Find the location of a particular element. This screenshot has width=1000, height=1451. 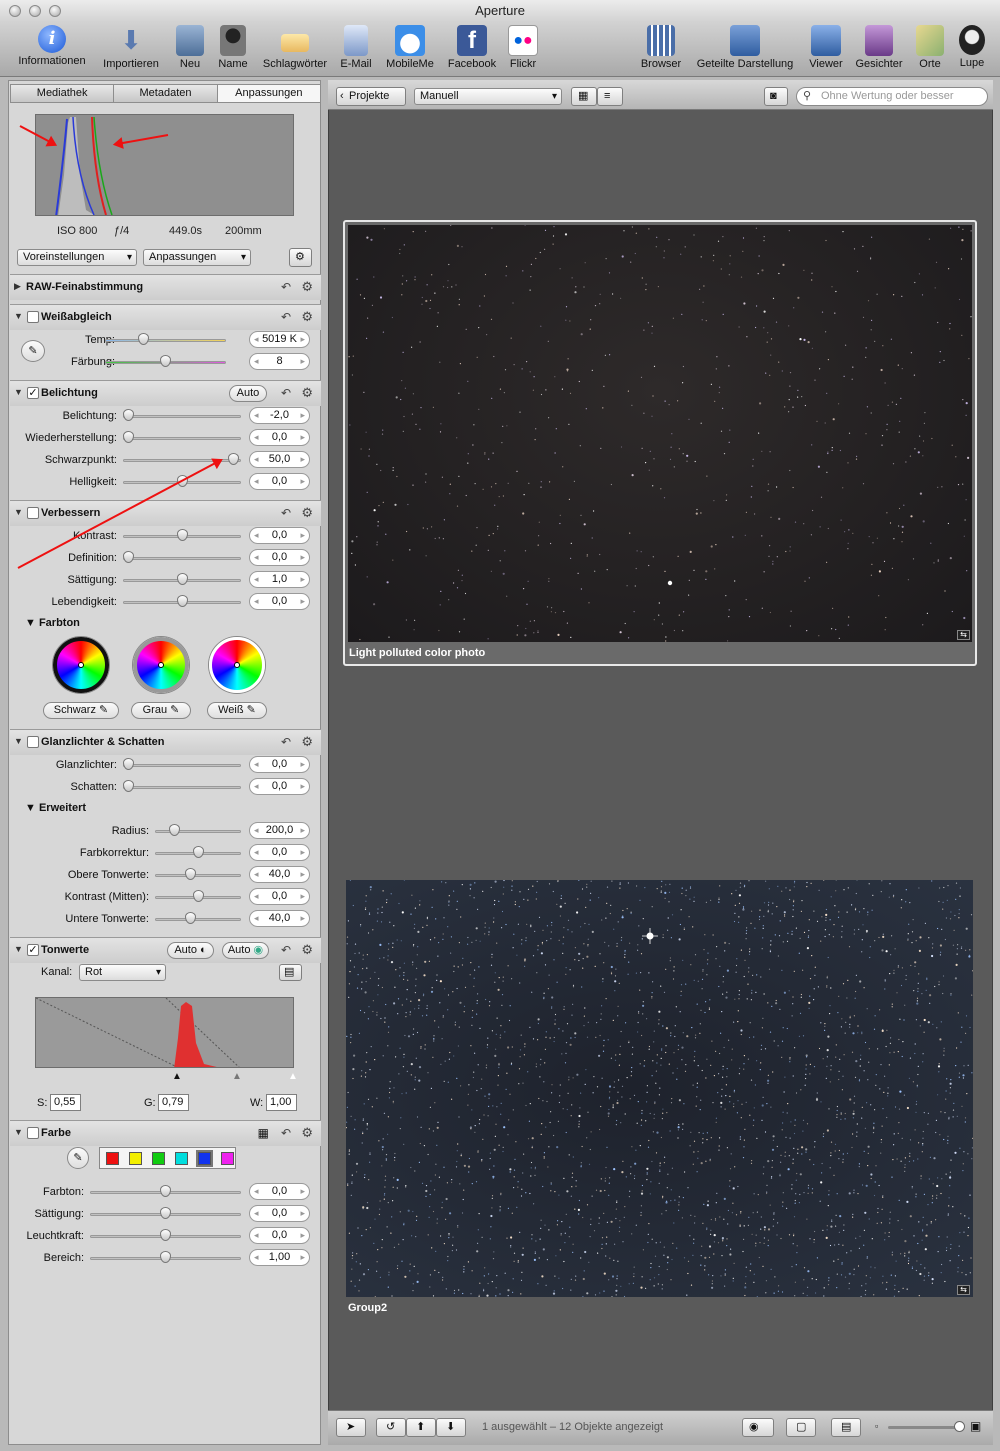

tab-metadata: Metadaten is located at coordinates (166, 93).